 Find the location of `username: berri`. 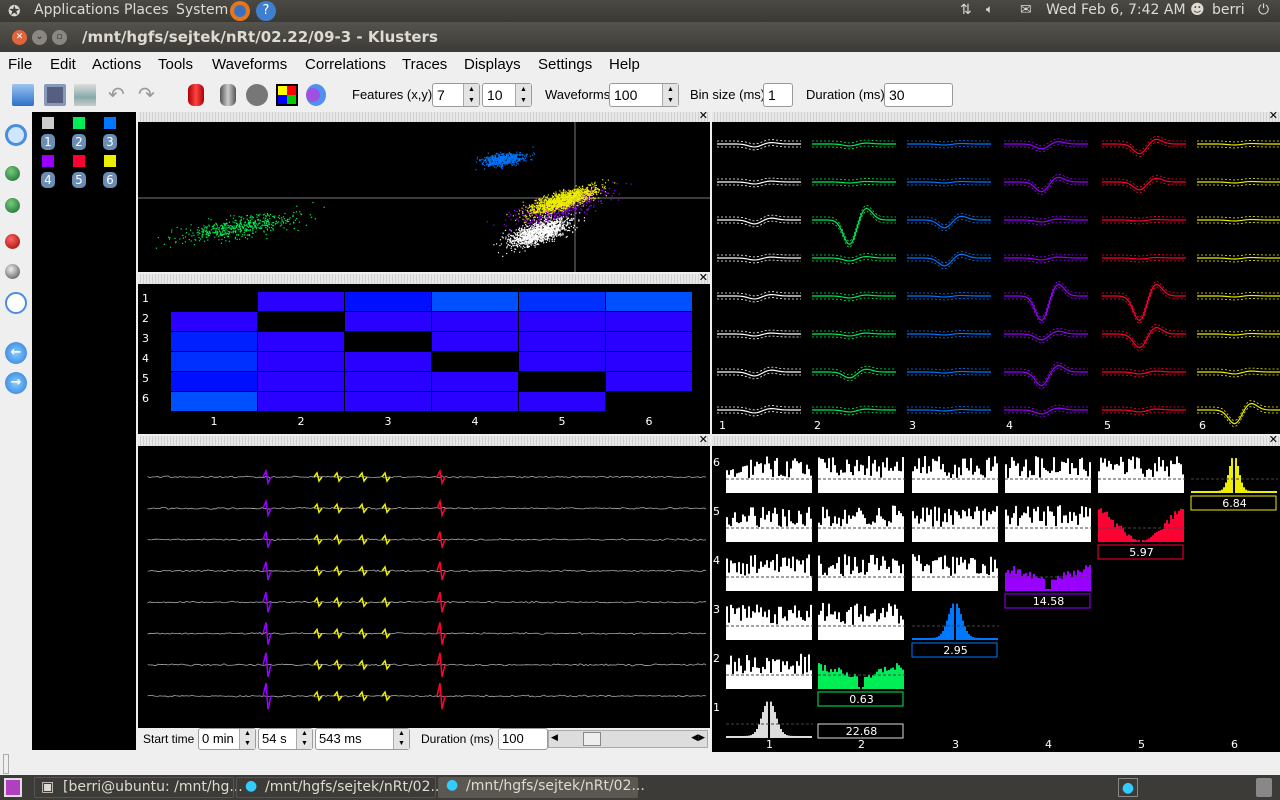

username: berri is located at coordinates (1228, 10).